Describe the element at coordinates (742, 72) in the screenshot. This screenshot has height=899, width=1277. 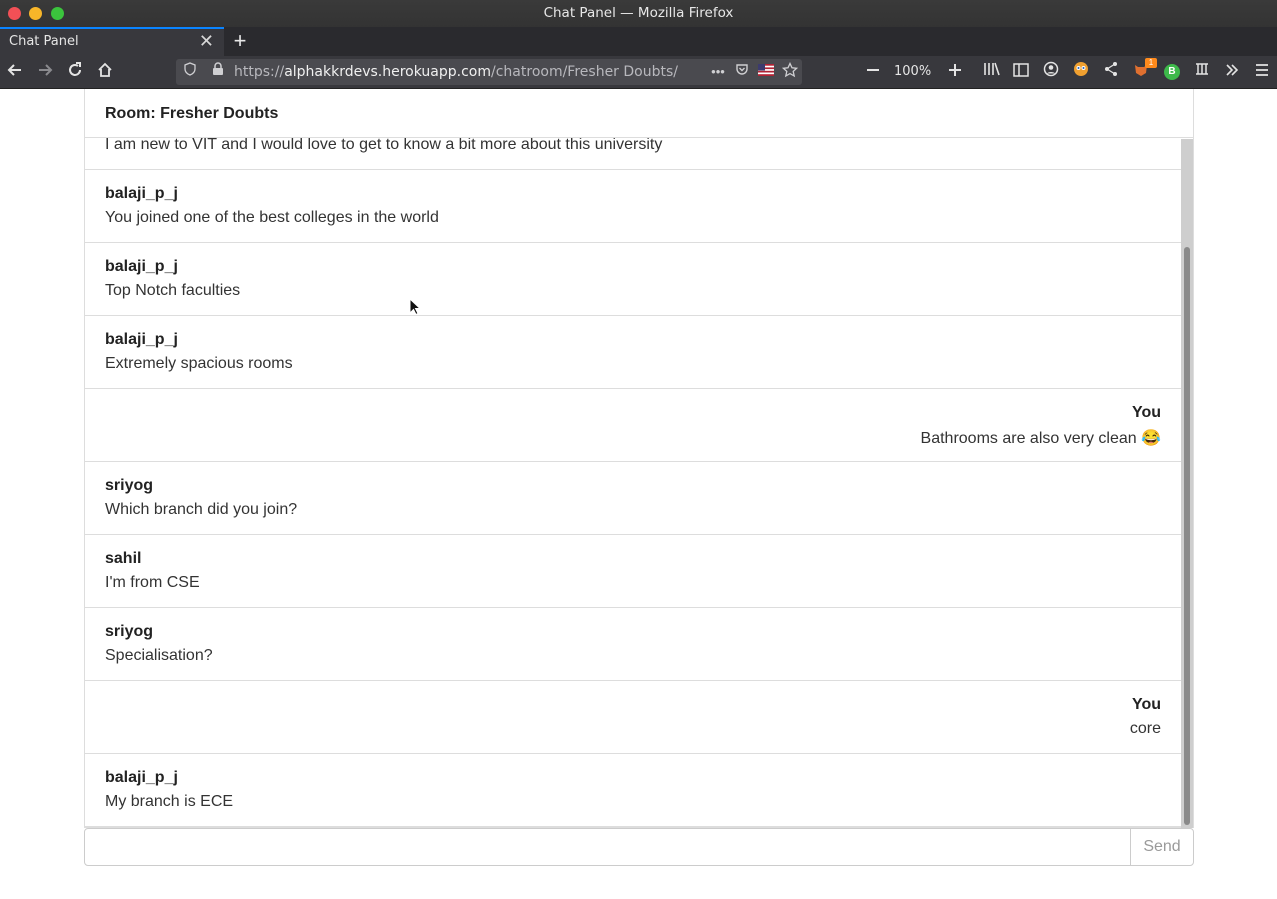
I see `pocket-icon` at that location.